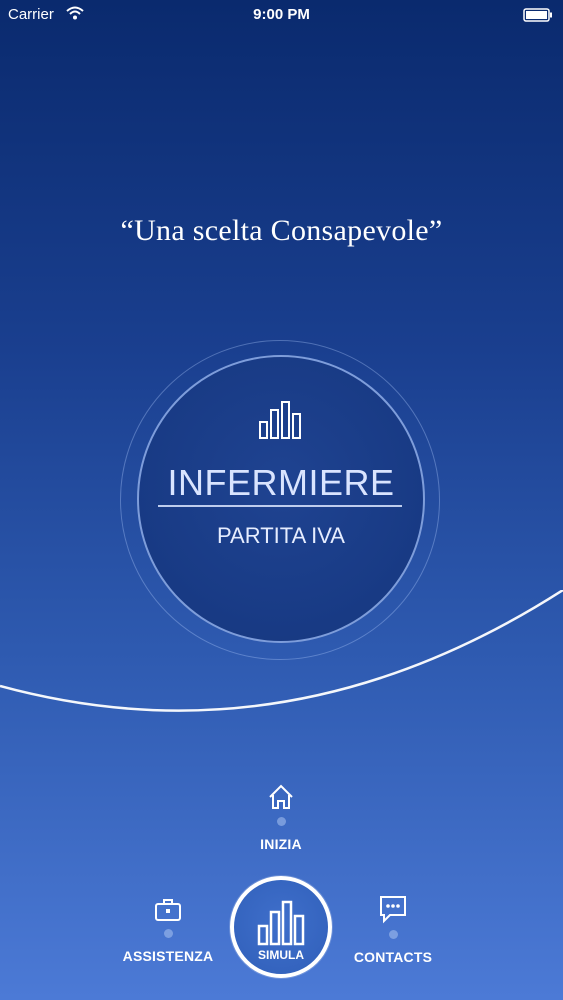  I want to click on home-icon, so click(281, 796).